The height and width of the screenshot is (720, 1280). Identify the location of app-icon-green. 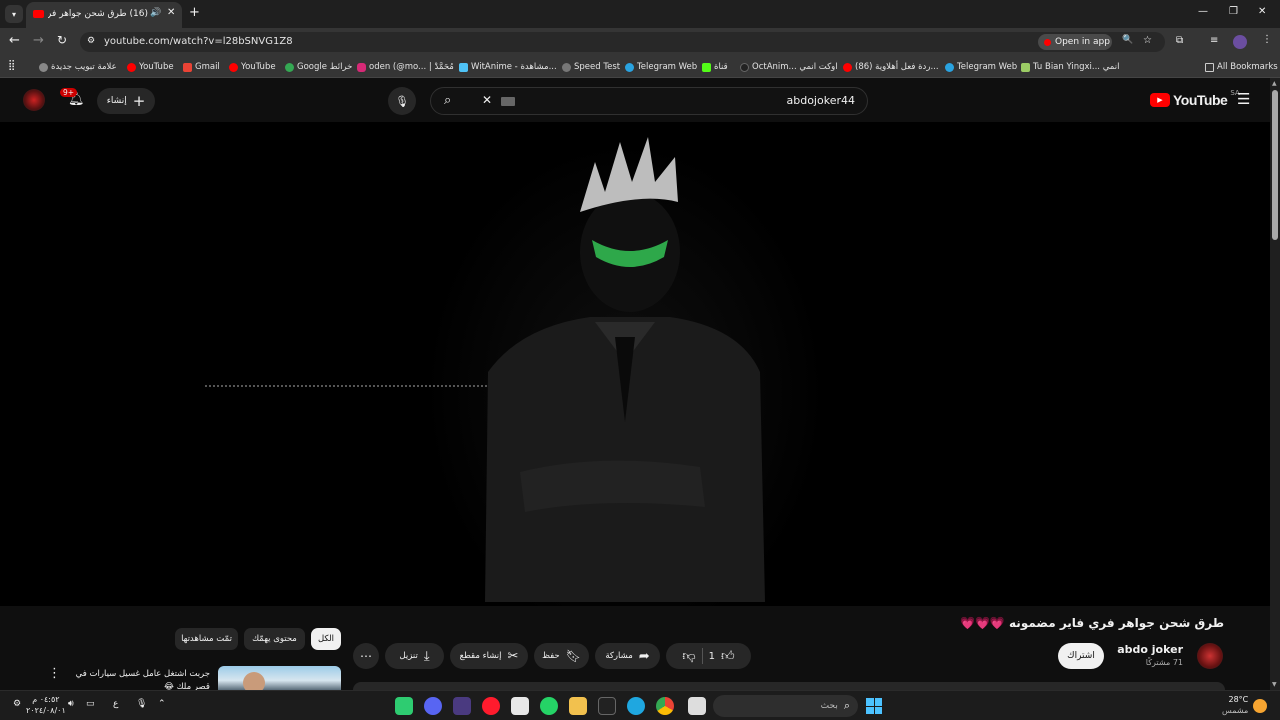
(404, 706).